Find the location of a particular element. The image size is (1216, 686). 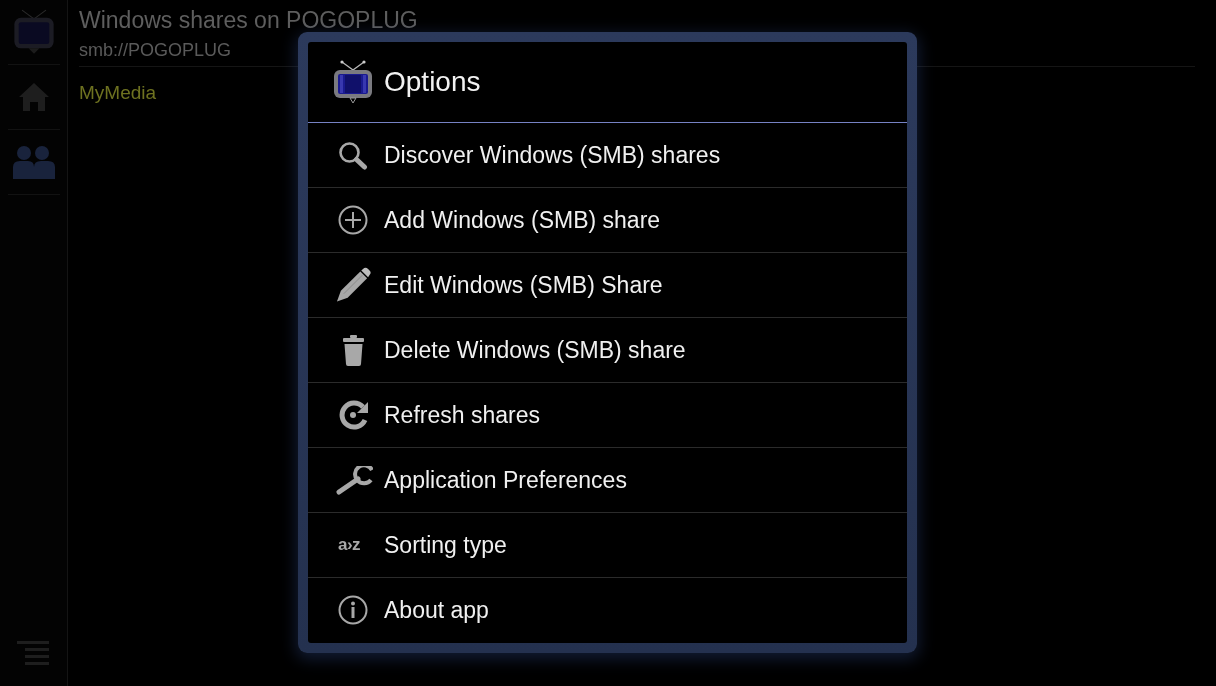

people-icon is located at coordinates (33, 162).